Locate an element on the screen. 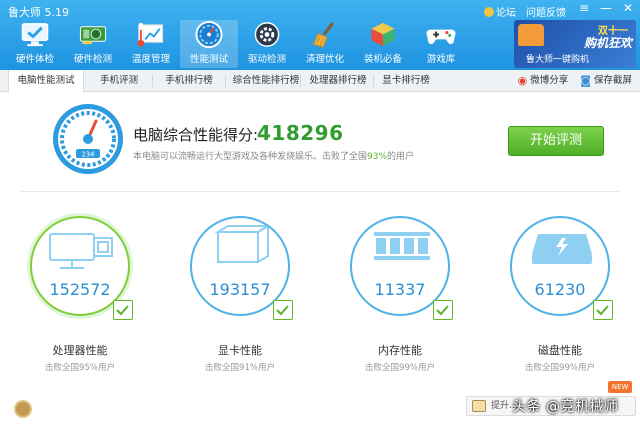 The height and width of the screenshot is (427, 640). driver-gear-icon is located at coordinates (267, 34).